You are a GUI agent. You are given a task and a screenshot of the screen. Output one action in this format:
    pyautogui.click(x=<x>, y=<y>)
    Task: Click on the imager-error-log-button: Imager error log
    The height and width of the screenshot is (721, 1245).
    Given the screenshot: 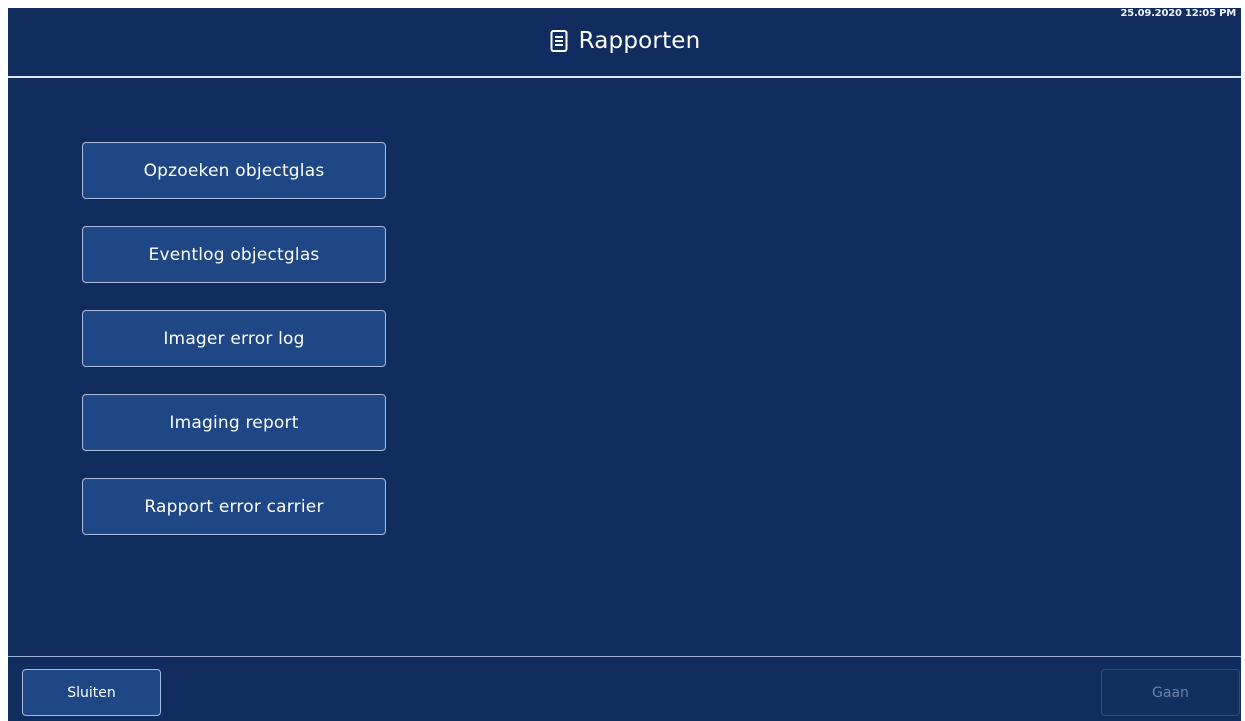 What is the action you would take?
    pyautogui.click(x=234, y=338)
    